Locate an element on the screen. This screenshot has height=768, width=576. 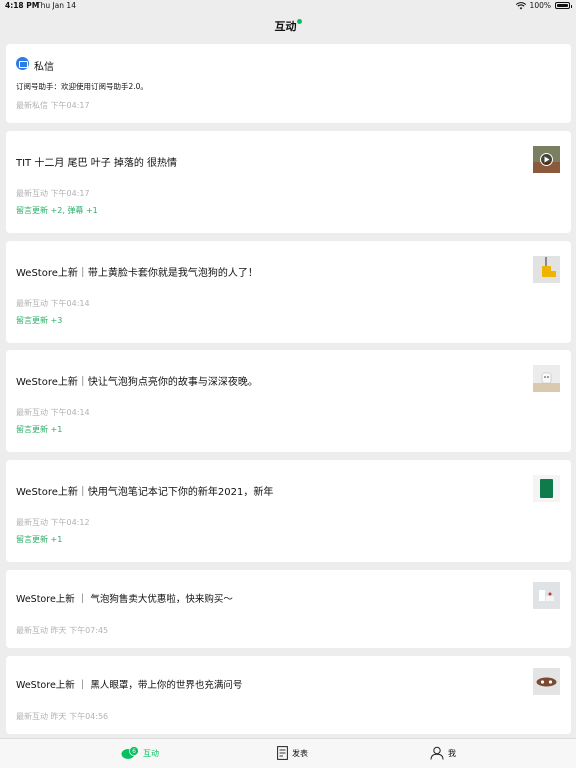
item-title: WeStore上新 ｜ 气泡狗售卖大优惠啦，快来购买～ is located at coordinates (124, 599).